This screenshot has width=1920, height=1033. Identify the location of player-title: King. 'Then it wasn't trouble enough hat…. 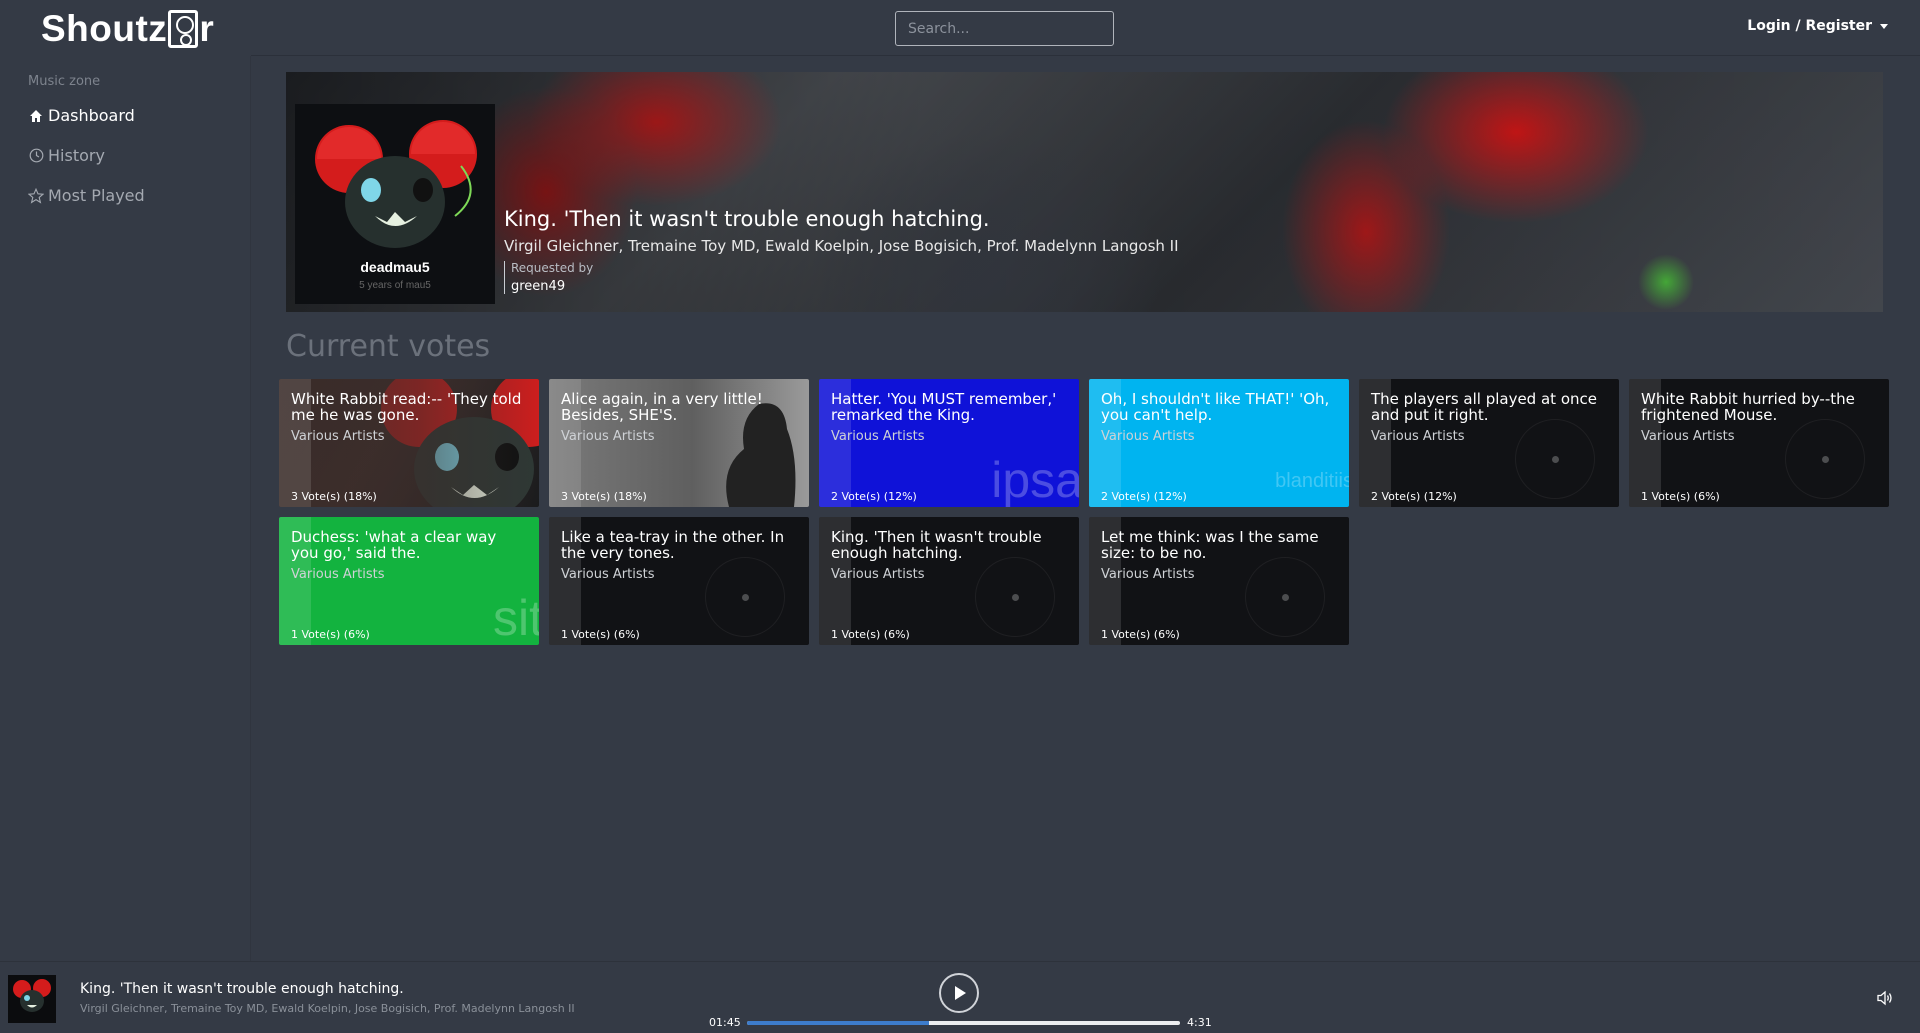
(242, 989).